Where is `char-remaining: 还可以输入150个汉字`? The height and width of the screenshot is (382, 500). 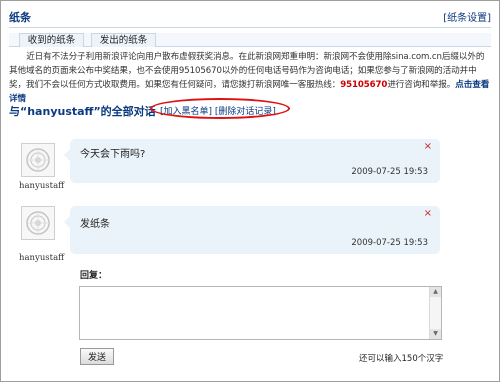 char-remaining: 还可以输入150个汉字 is located at coordinates (401, 359).